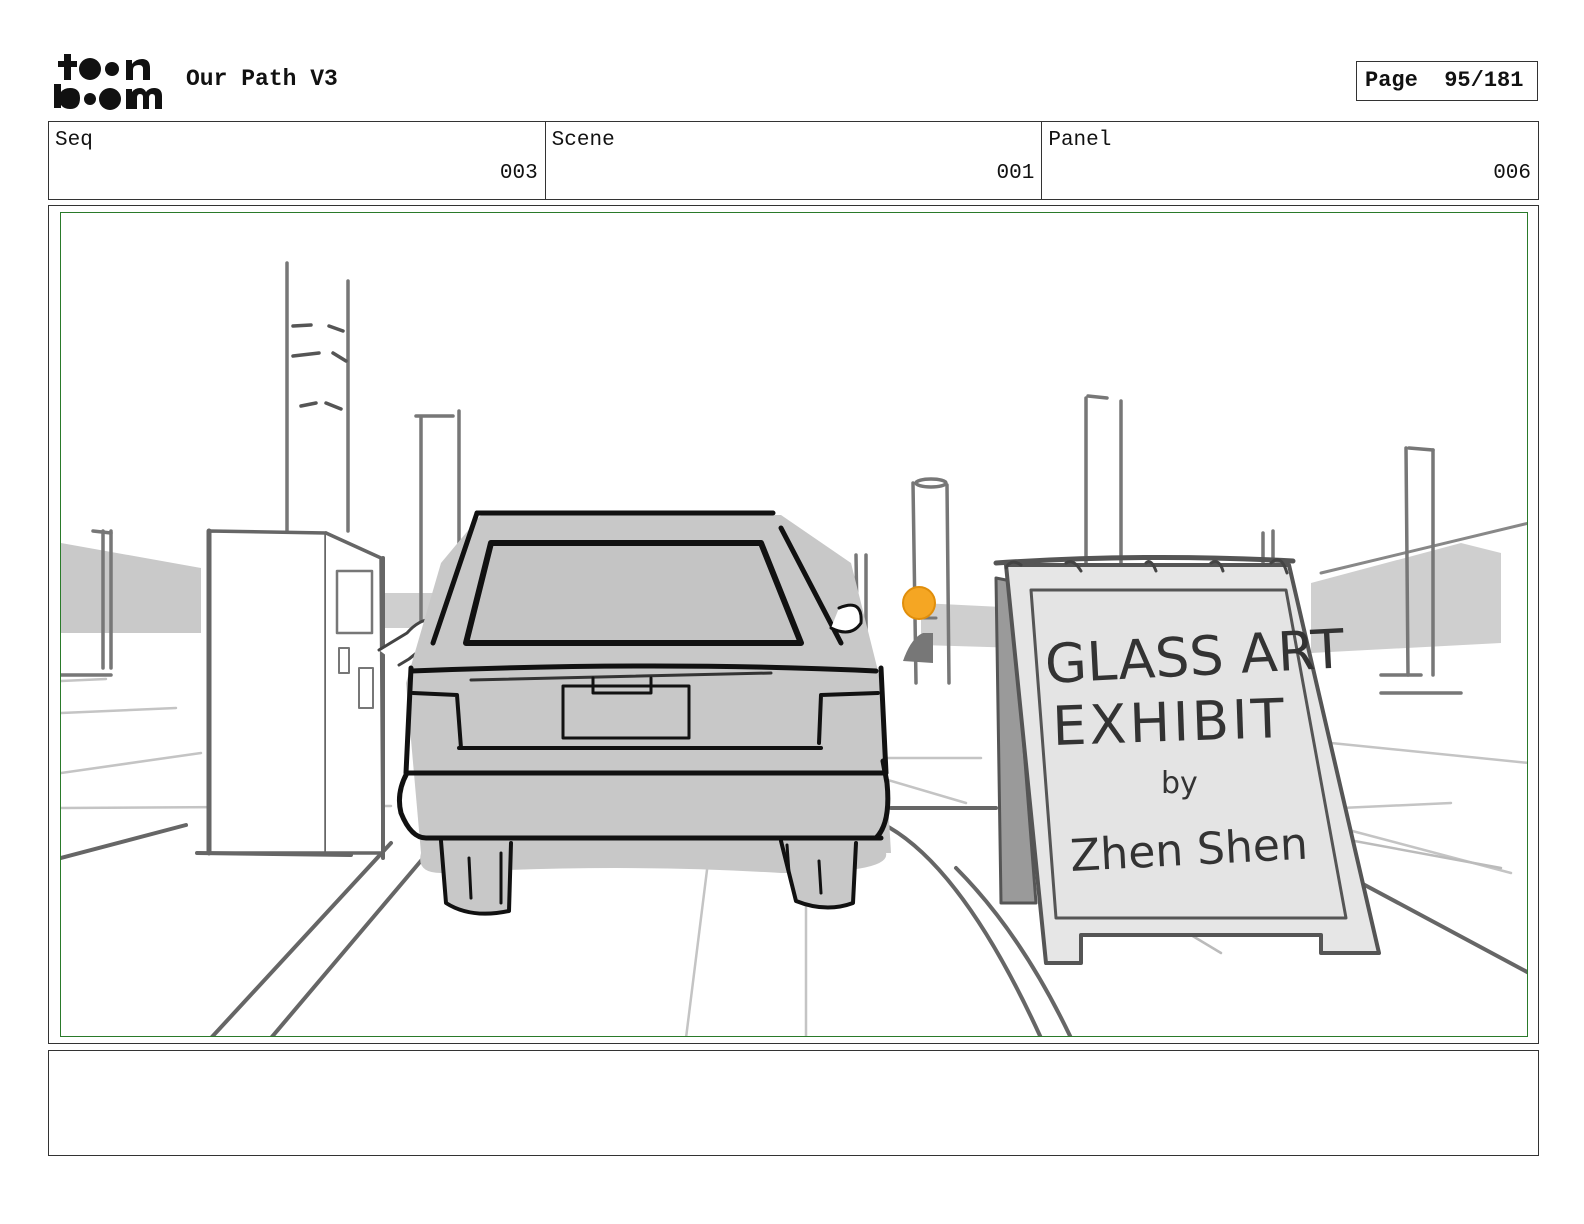 This screenshot has width=1584, height=1224. What do you see at coordinates (1187, 759) in the screenshot?
I see `a-frame-sign: GLASS ART EXHIBIT by Zhen Shen` at bounding box center [1187, 759].